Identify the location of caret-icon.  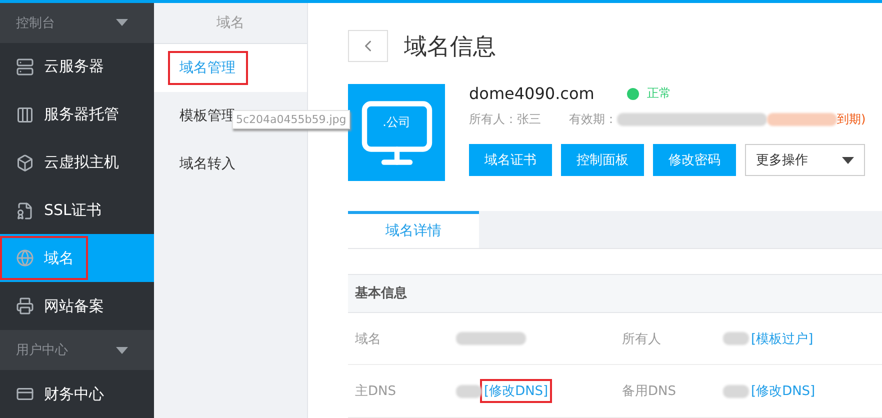
(848, 160).